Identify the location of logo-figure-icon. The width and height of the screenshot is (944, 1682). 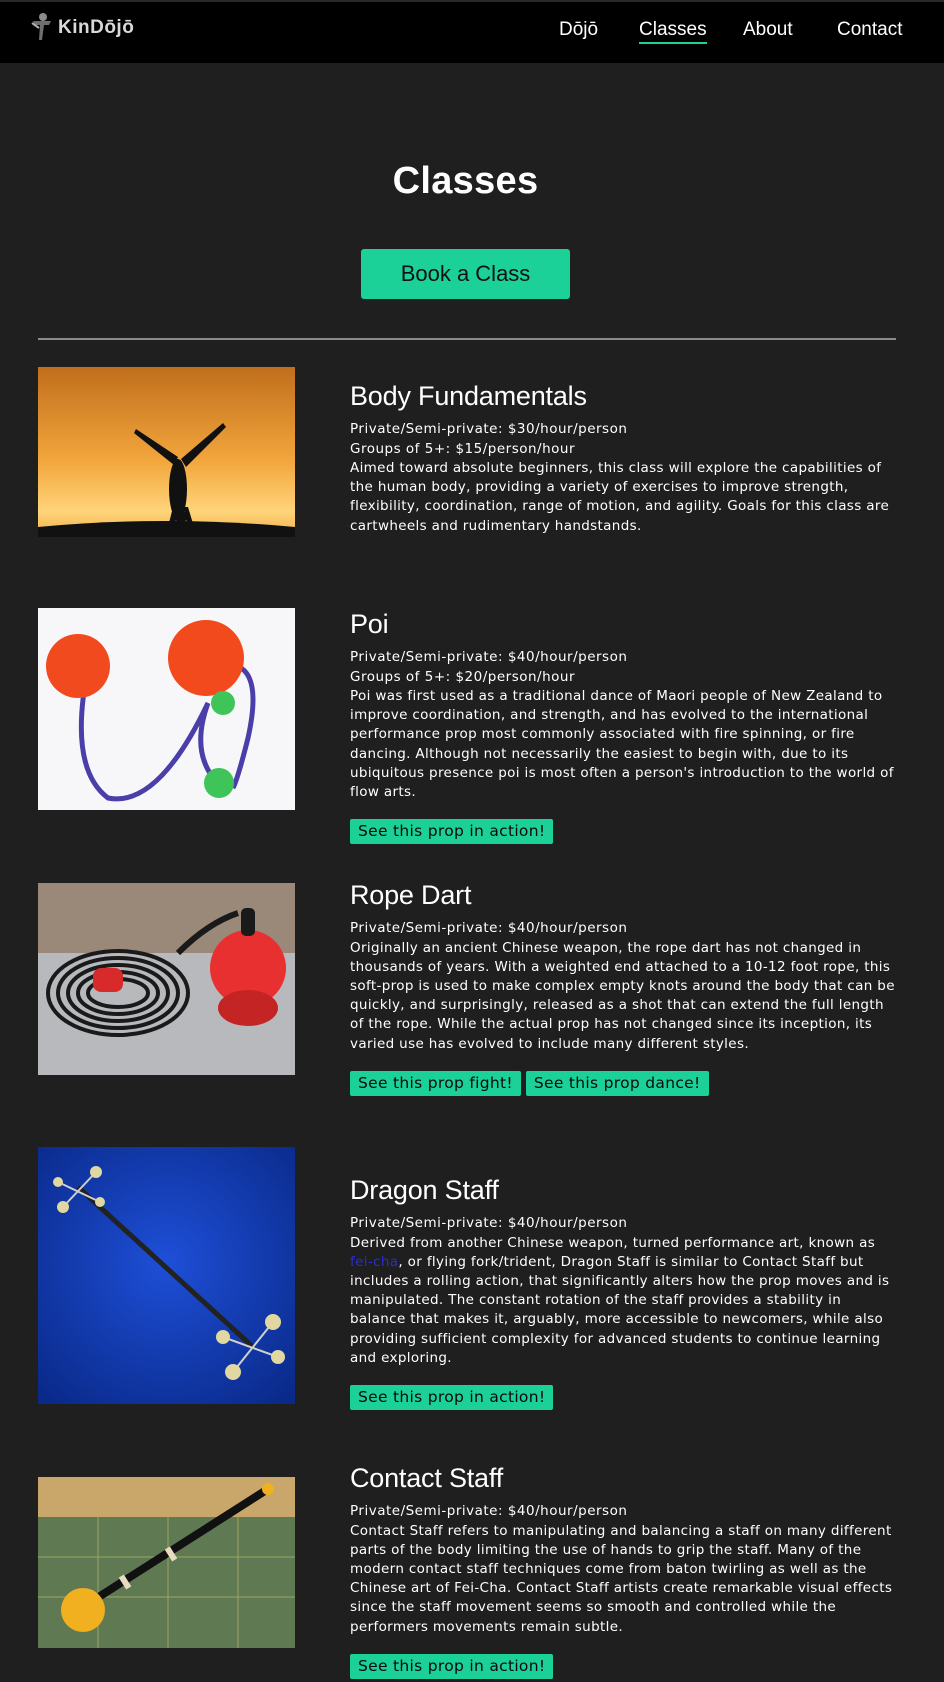
(41, 26).